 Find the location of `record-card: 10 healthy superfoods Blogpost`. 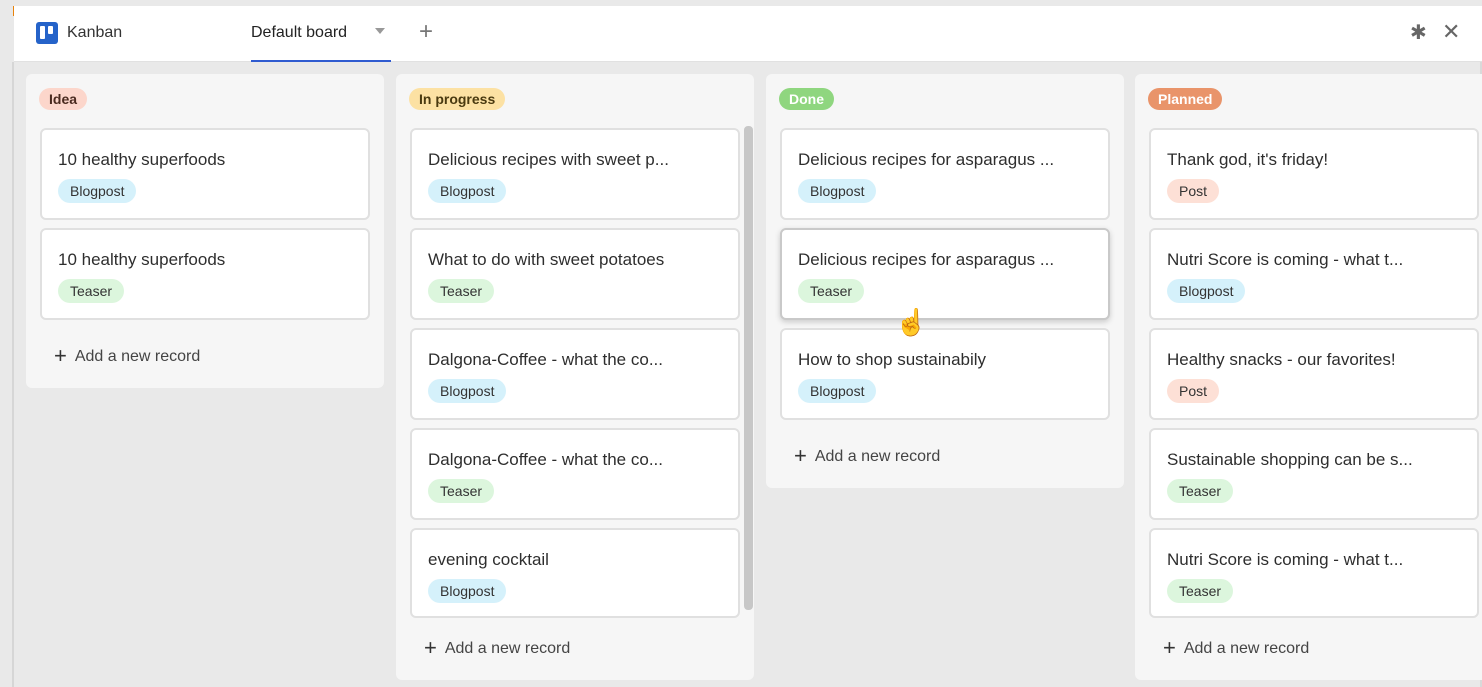

record-card: 10 healthy superfoods Blogpost is located at coordinates (205, 174).